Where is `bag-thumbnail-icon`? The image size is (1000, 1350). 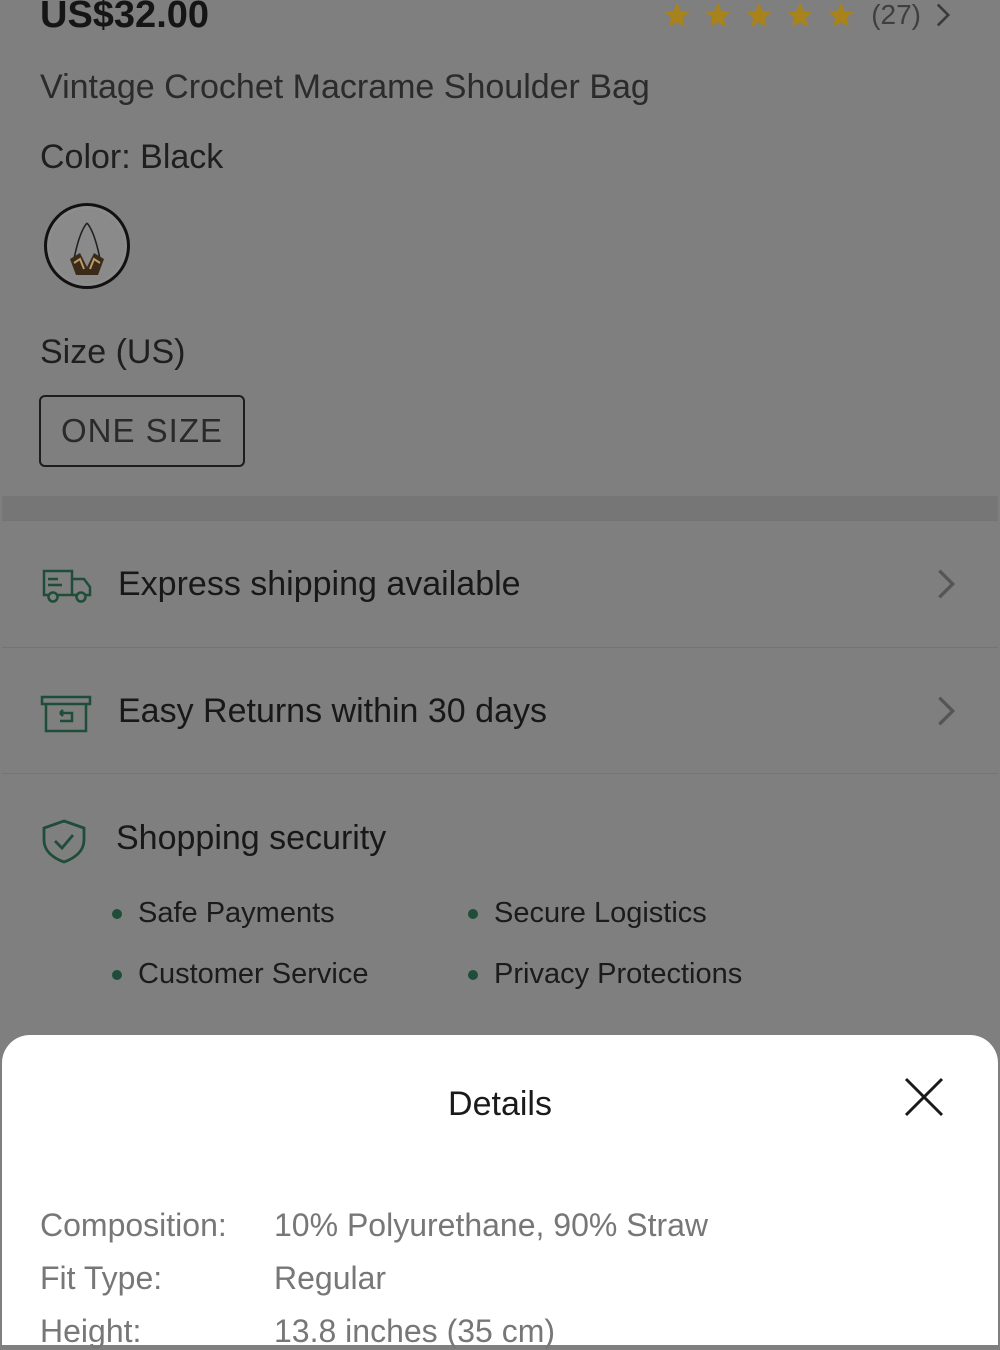
bag-thumbnail-icon is located at coordinates (87, 248).